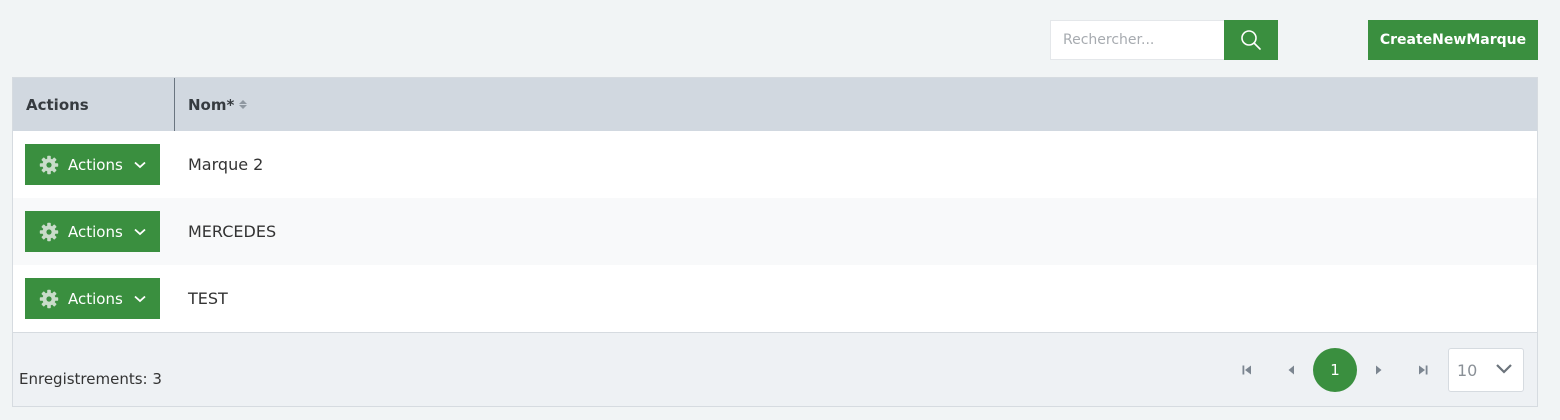 The height and width of the screenshot is (420, 1560). What do you see at coordinates (211, 104) in the screenshot?
I see `column-header-label: Nom*` at bounding box center [211, 104].